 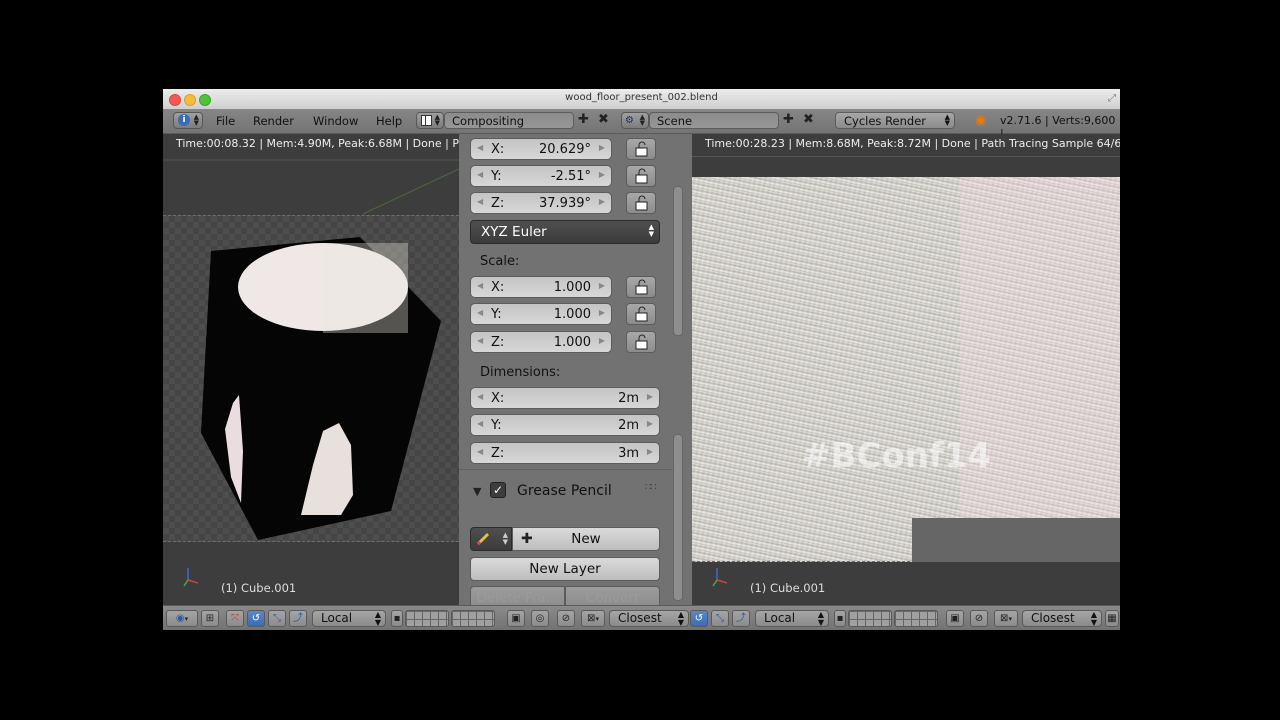 I want to click on layout-selector-button: ▲ ▼, so click(x=430, y=120).